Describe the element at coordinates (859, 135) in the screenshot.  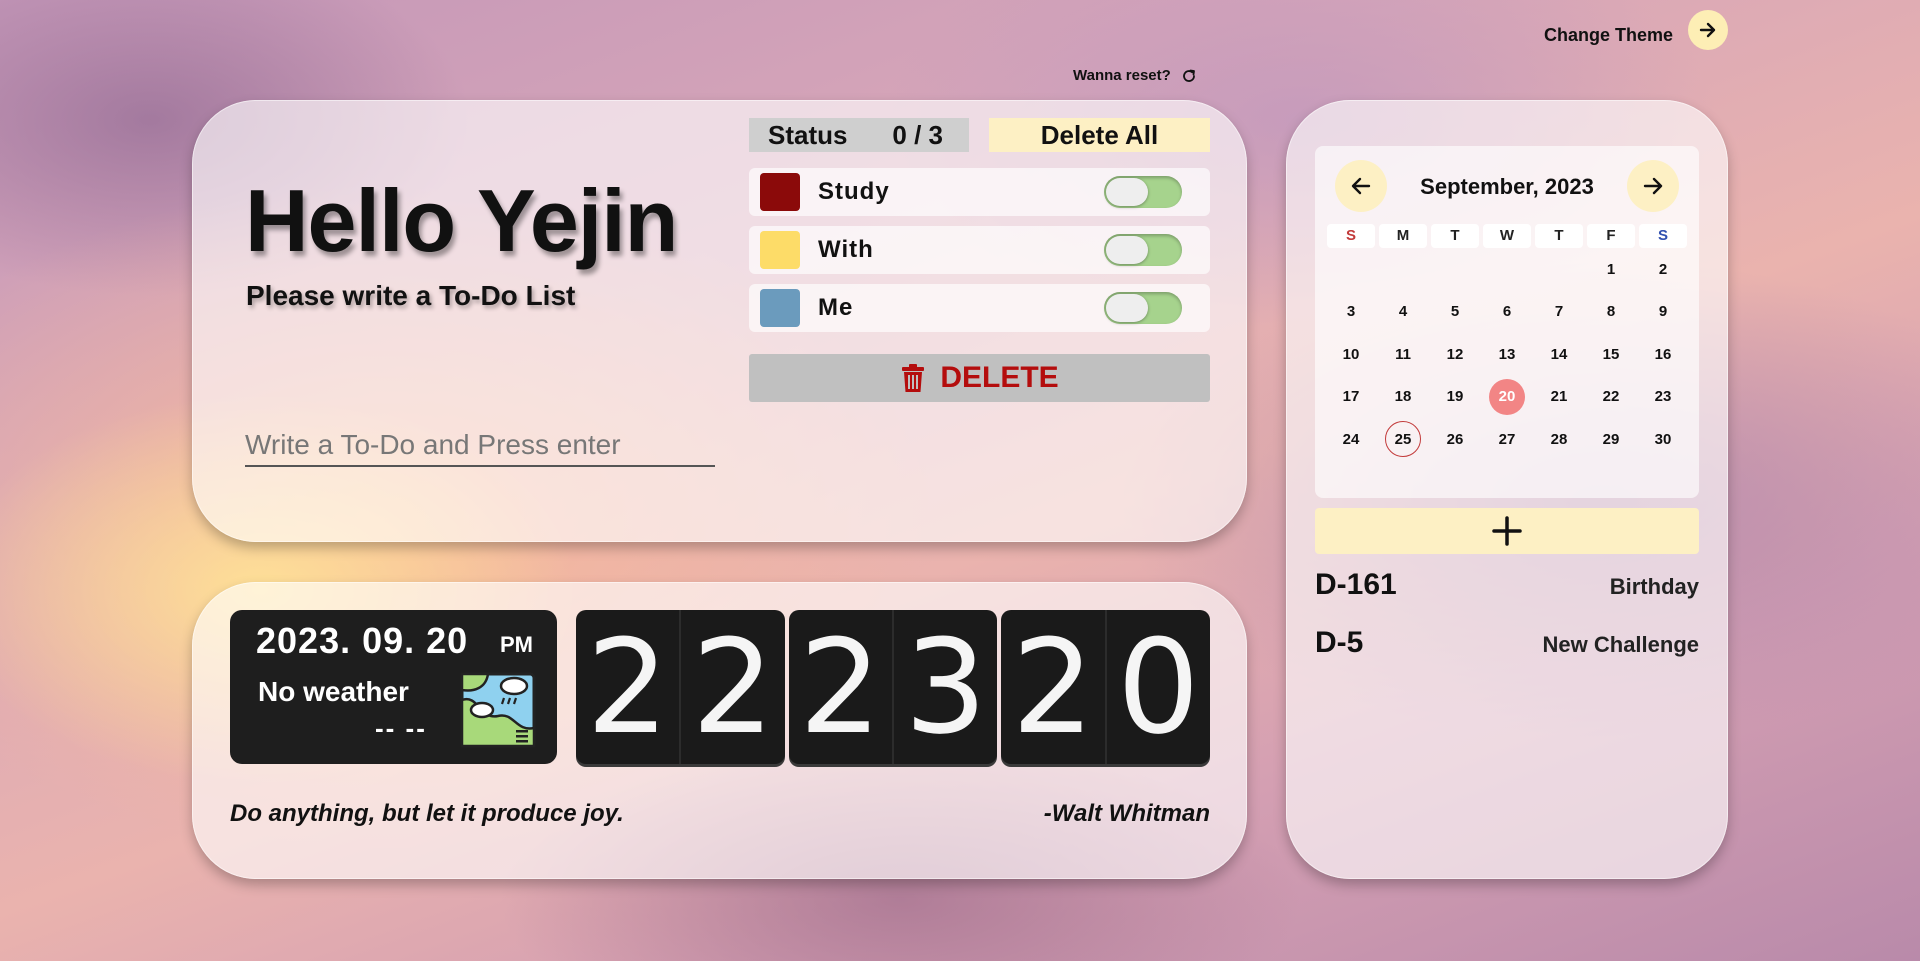
I see `status-box: Status 0 / 3` at that location.